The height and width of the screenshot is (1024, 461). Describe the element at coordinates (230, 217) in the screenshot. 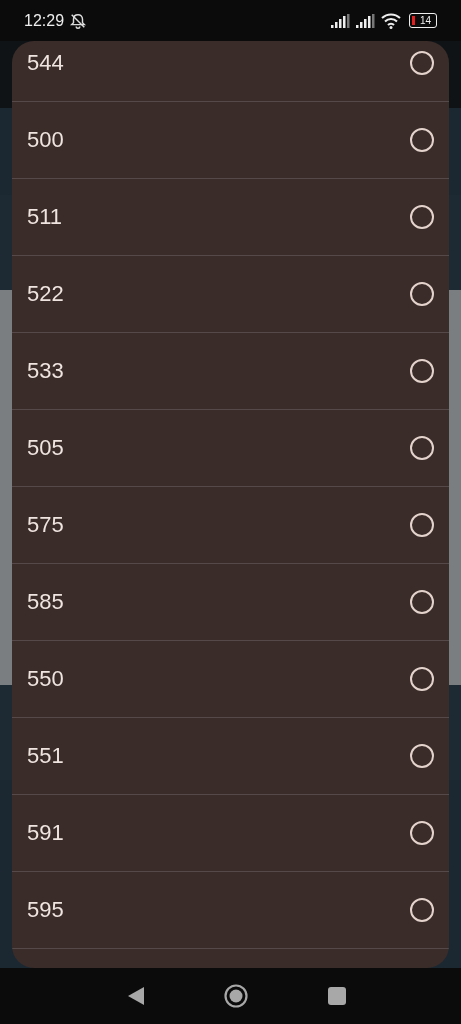

I see `option-row: 511` at that location.